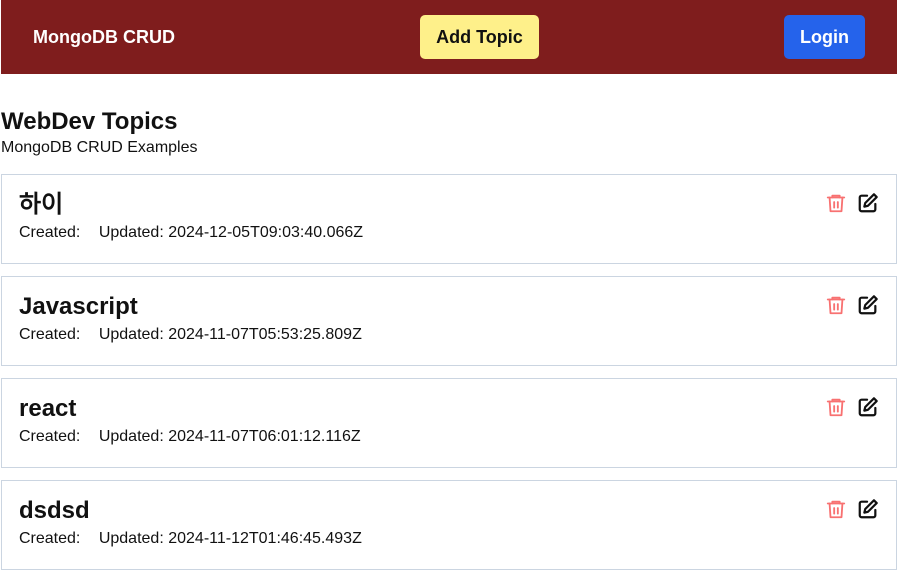 The height and width of the screenshot is (582, 904). Describe the element at coordinates (266, 232) in the screenshot. I see `updated-timestamp: 2024-12-05T09:03:40.066Z` at that location.